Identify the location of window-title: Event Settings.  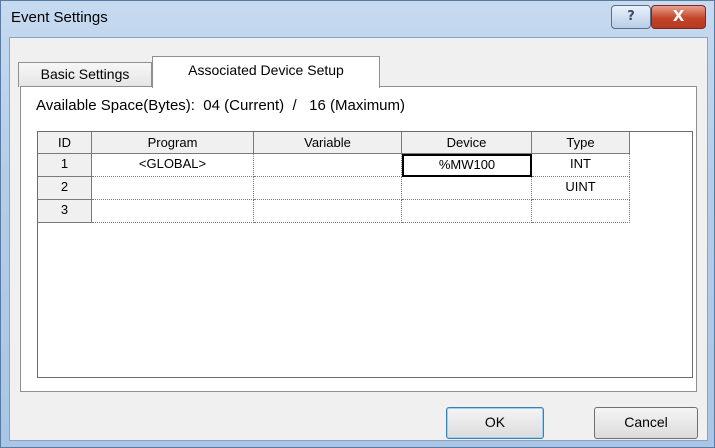
(59, 17).